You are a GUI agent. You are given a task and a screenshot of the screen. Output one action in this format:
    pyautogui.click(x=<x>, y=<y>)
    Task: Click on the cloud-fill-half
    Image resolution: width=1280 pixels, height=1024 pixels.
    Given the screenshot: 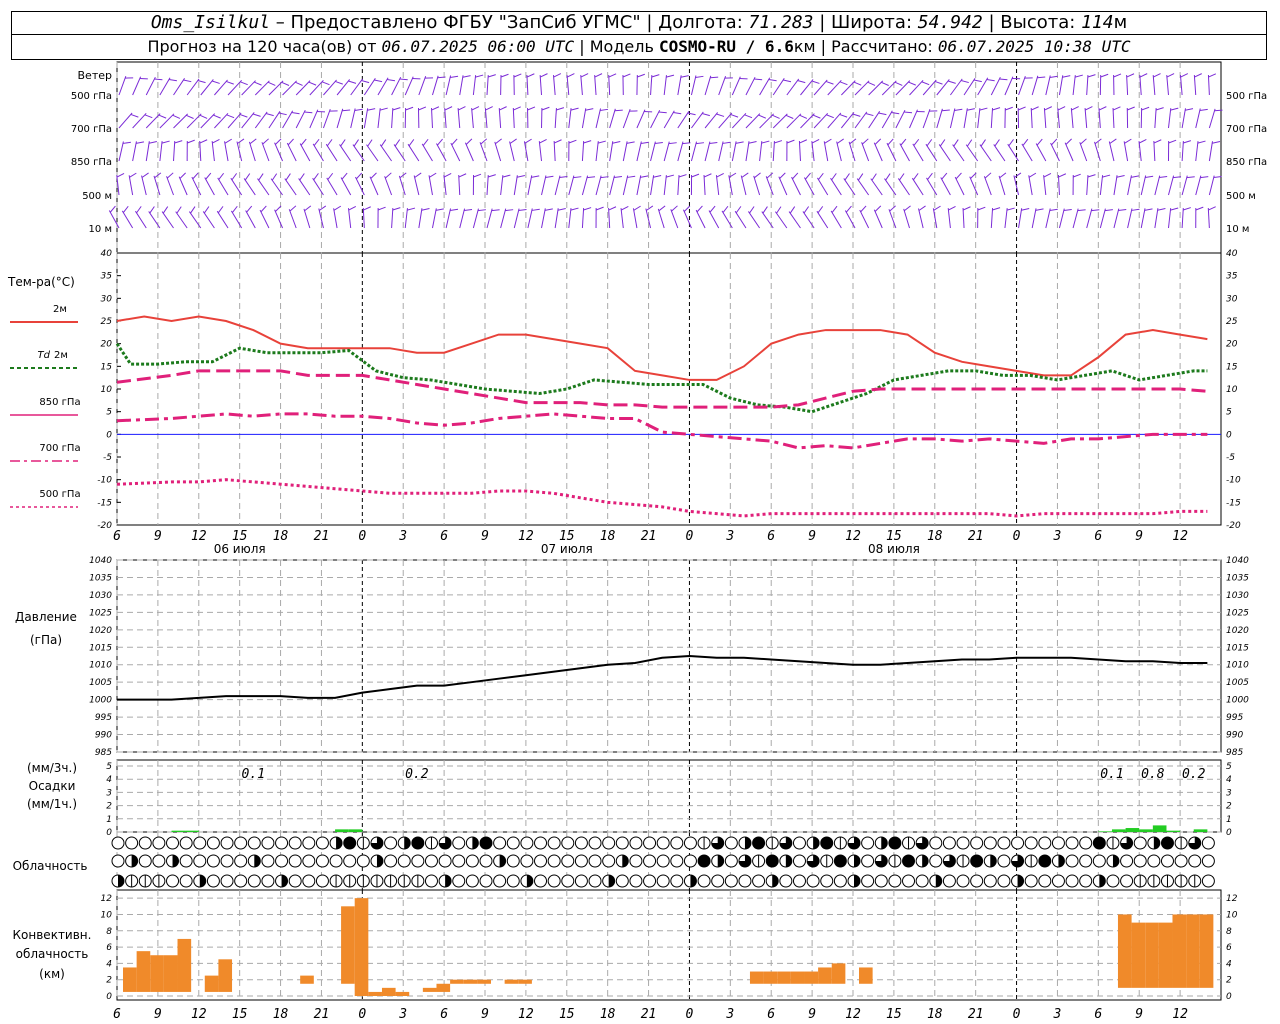 What is the action you would take?
    pyautogui.click(x=202, y=881)
    